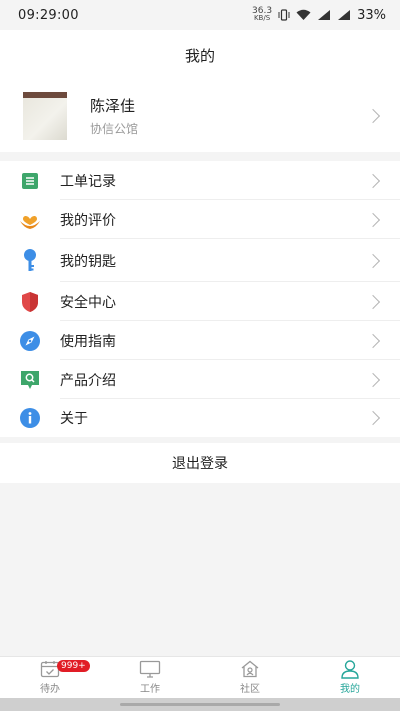 The width and height of the screenshot is (400, 711). What do you see at coordinates (30, 220) in the screenshot?
I see `heart-hands-icon` at bounding box center [30, 220].